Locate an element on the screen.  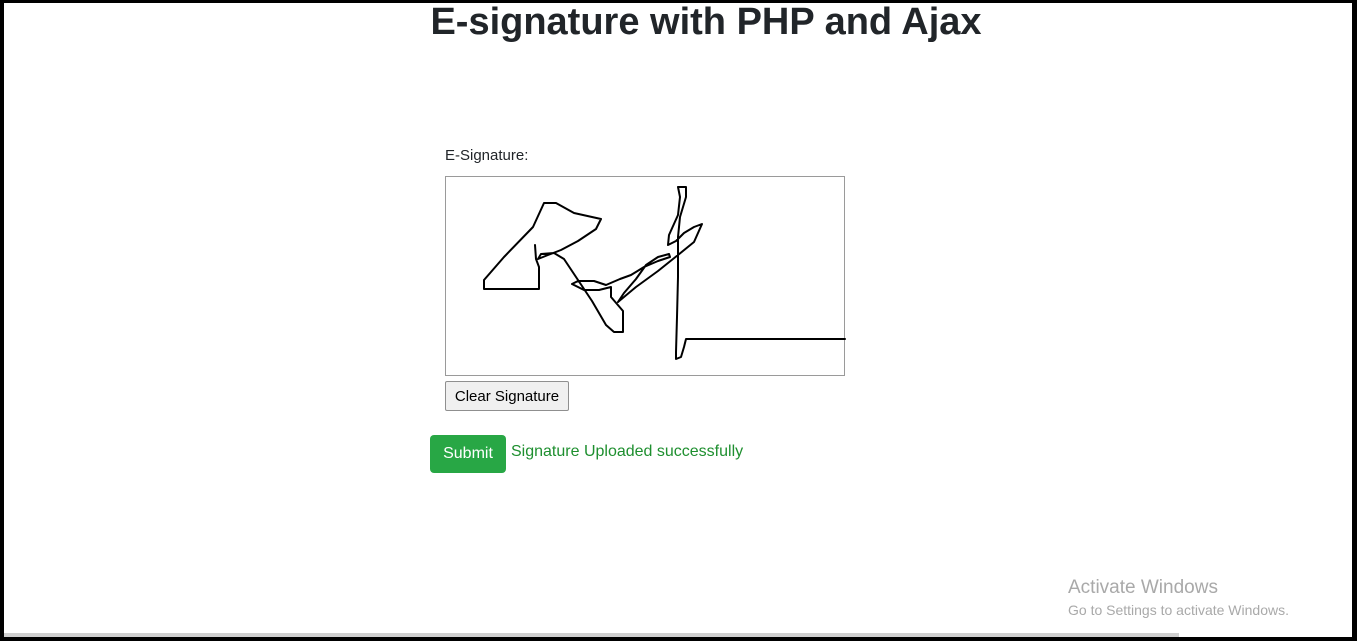
horizontal-scrollbar is located at coordinates (591, 635).